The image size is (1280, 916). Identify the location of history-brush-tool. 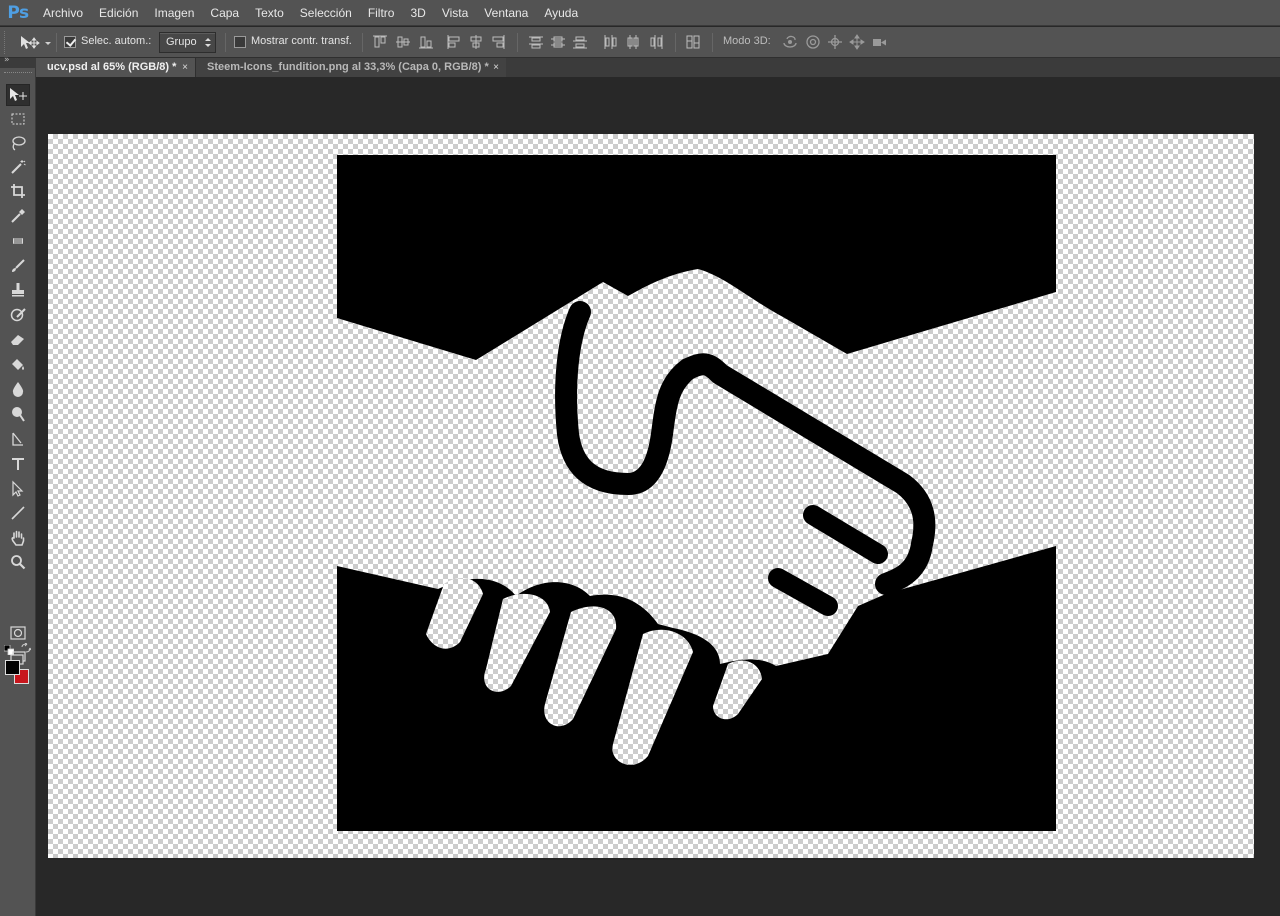
(18, 315).